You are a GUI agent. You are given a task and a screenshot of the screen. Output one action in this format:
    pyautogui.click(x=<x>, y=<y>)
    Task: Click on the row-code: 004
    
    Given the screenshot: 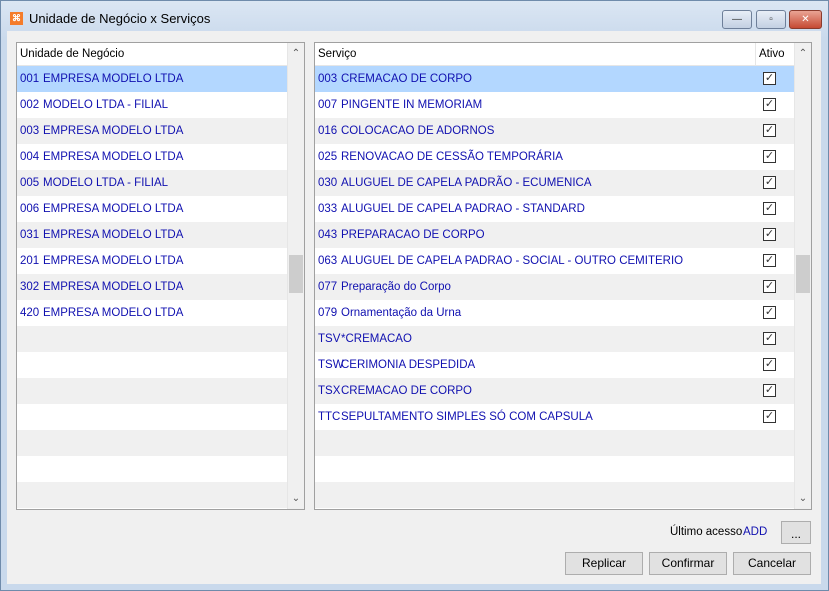 What is the action you would take?
    pyautogui.click(x=30, y=157)
    